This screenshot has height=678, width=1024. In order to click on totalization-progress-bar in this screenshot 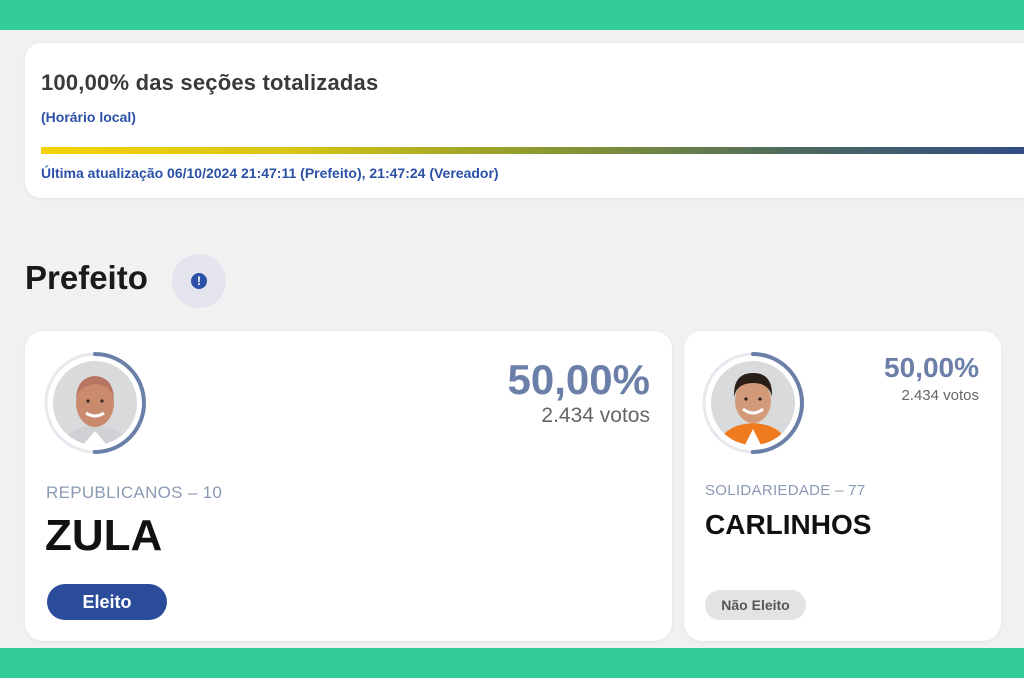, I will do `click(532, 150)`.